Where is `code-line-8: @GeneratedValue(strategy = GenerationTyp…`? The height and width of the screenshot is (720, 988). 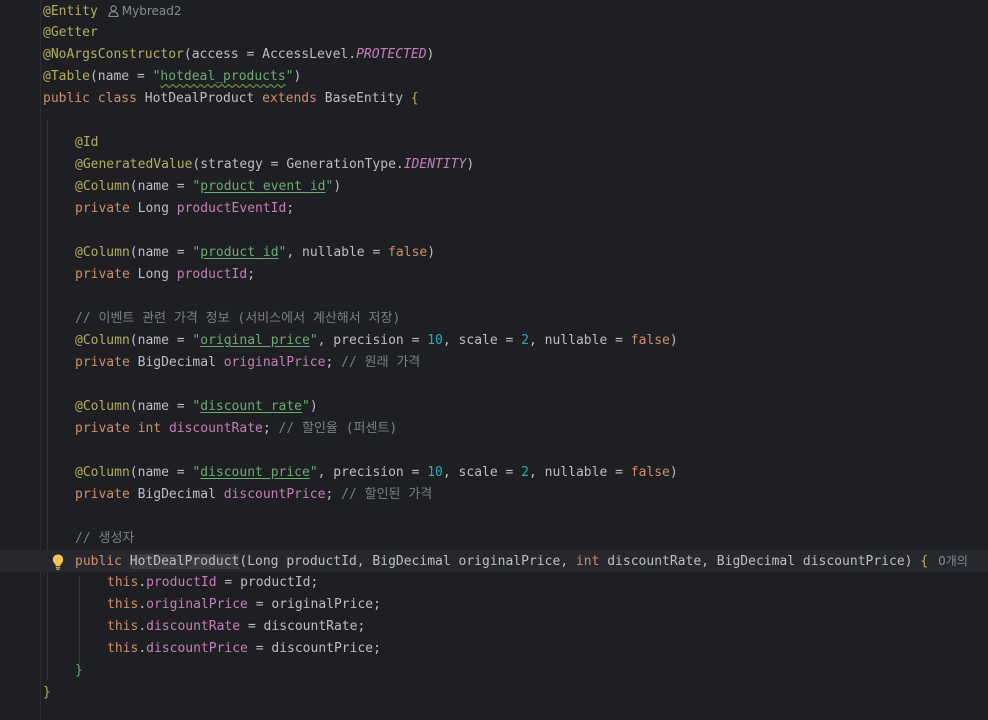 code-line-8: @GeneratedValue(strategy = GenerationTyp… is located at coordinates (515, 165).